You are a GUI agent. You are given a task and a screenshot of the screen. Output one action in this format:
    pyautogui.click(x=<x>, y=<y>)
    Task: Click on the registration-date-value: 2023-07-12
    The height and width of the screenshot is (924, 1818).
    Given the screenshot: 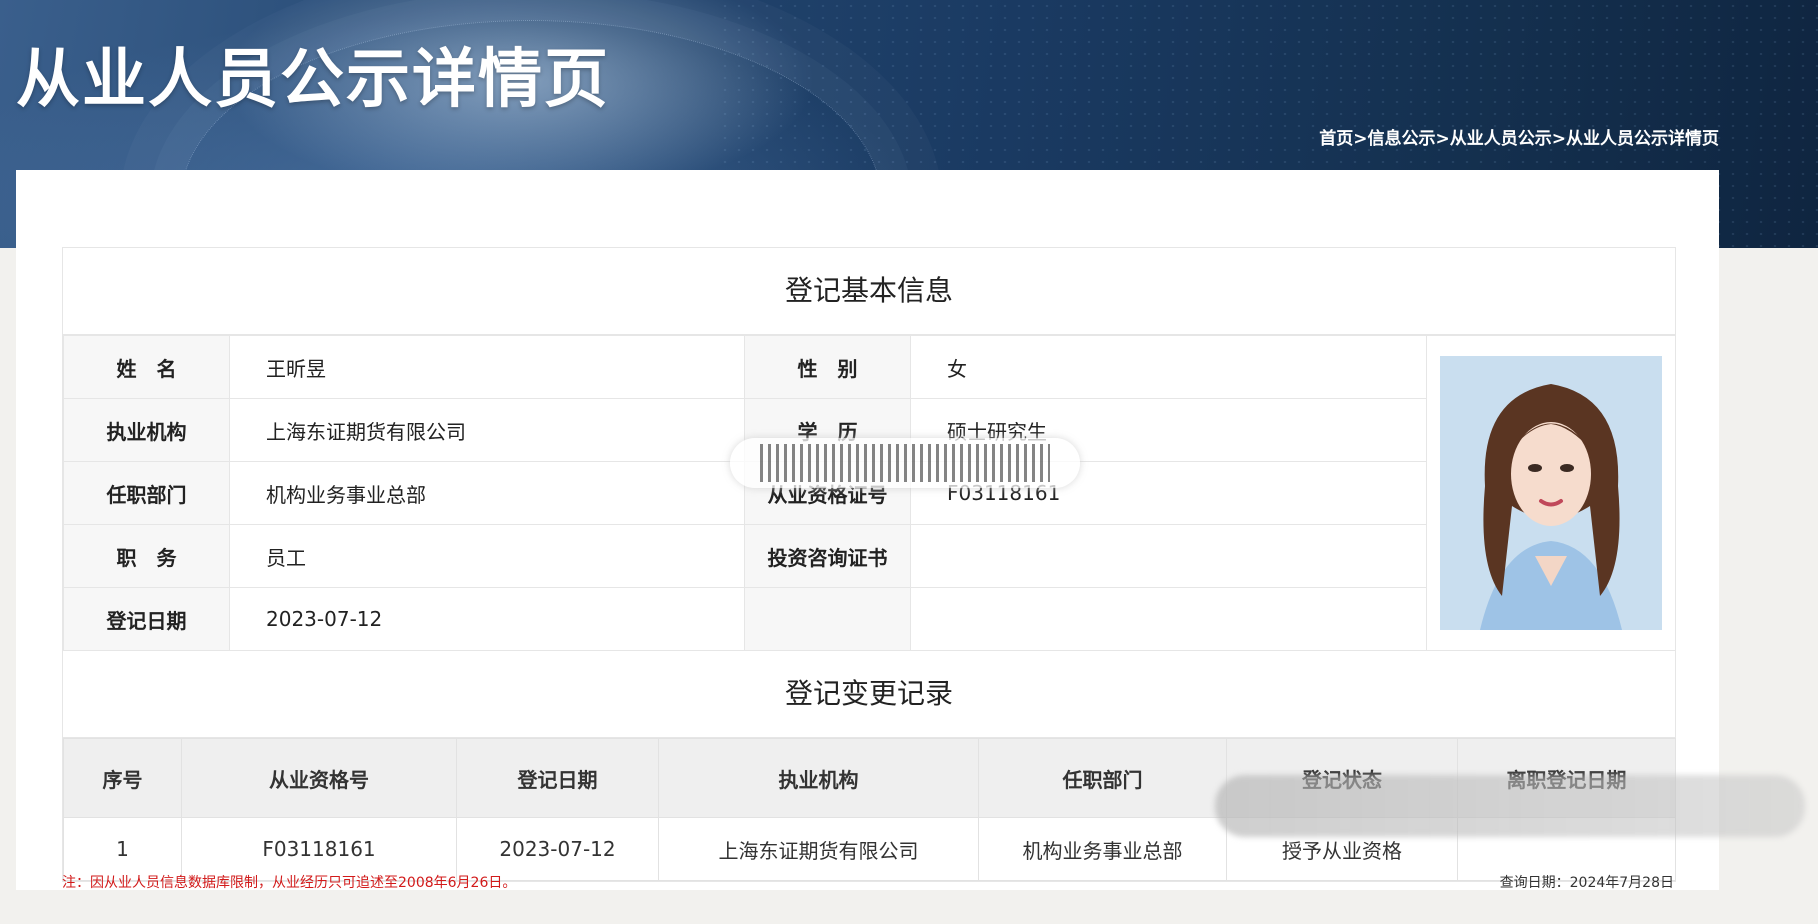 What is the action you would take?
    pyautogui.click(x=487, y=619)
    